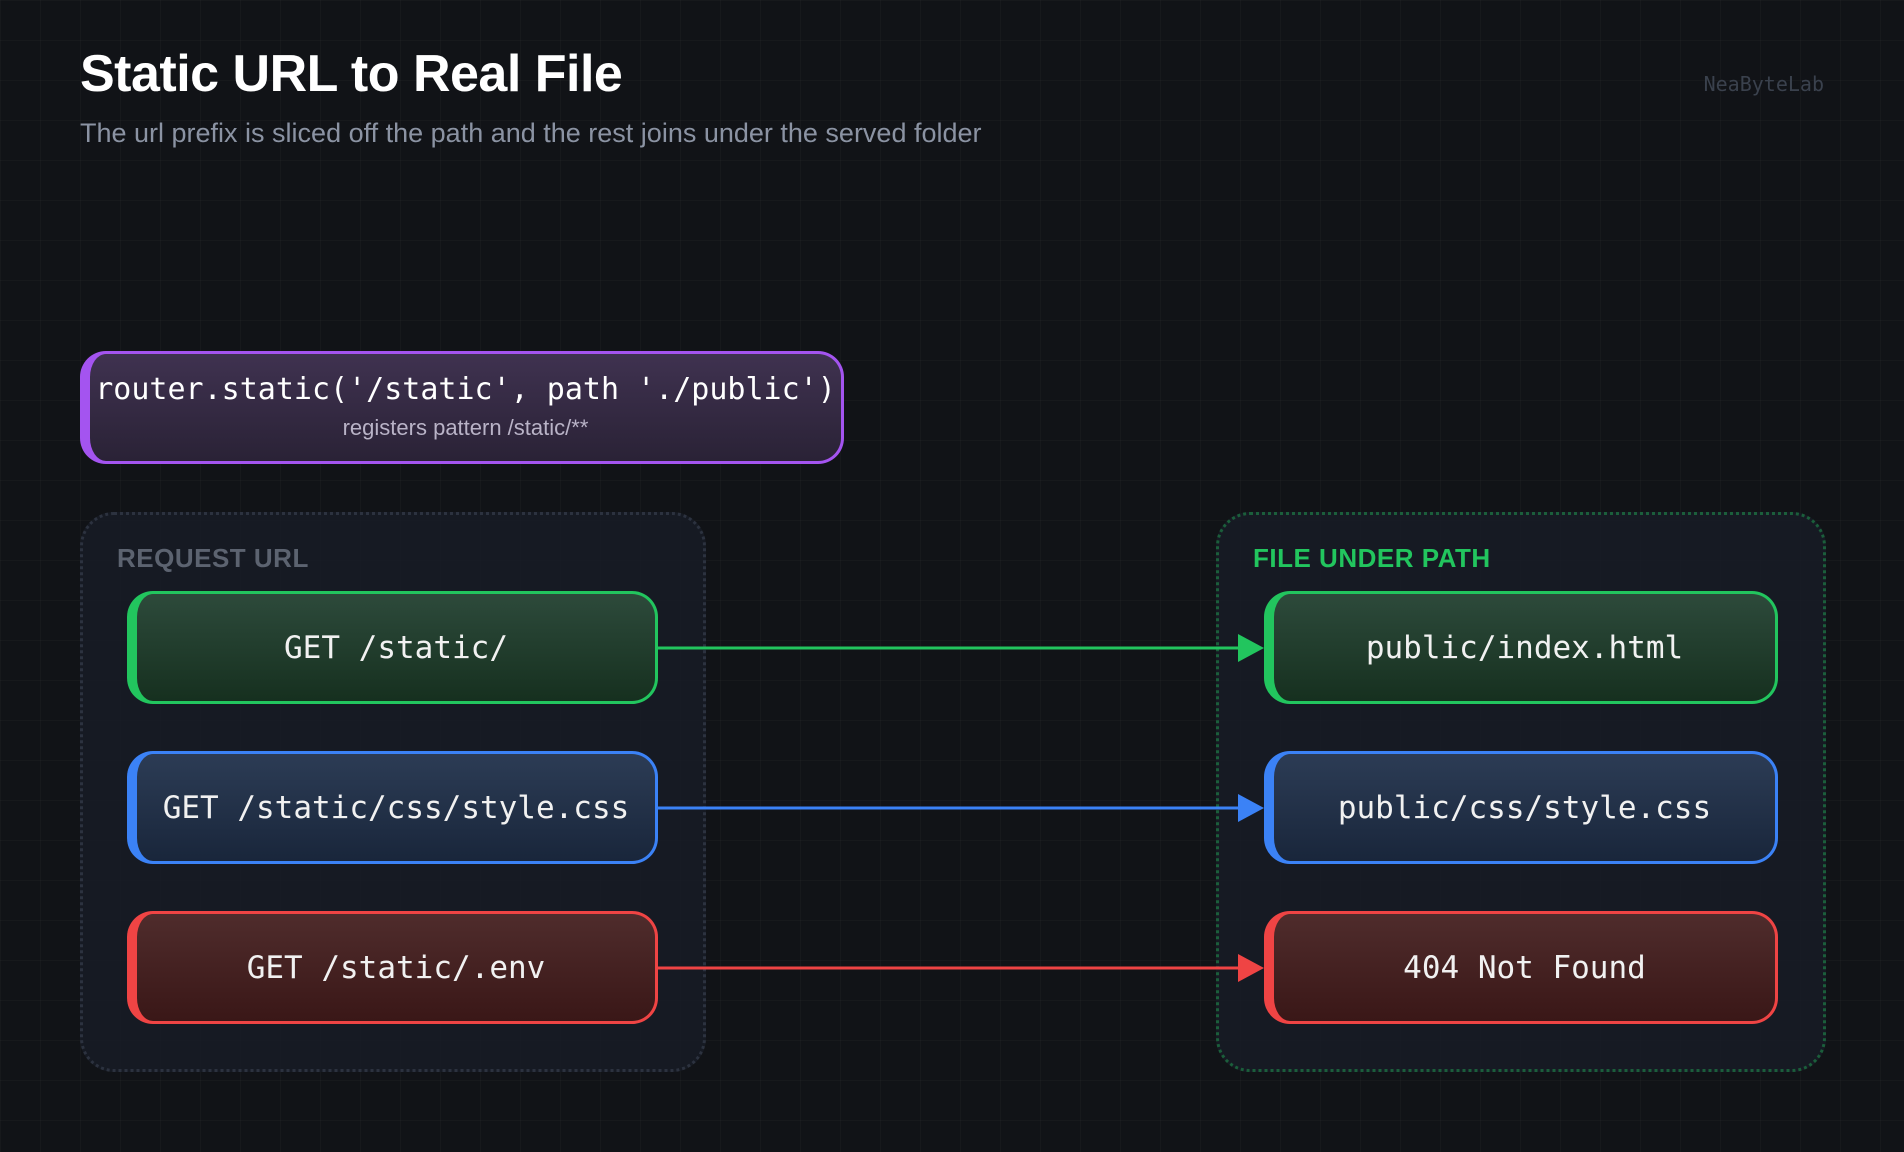 This screenshot has width=1904, height=1152. Describe the element at coordinates (213, 558) in the screenshot. I see `request-url-label: REQUEST URL` at that location.